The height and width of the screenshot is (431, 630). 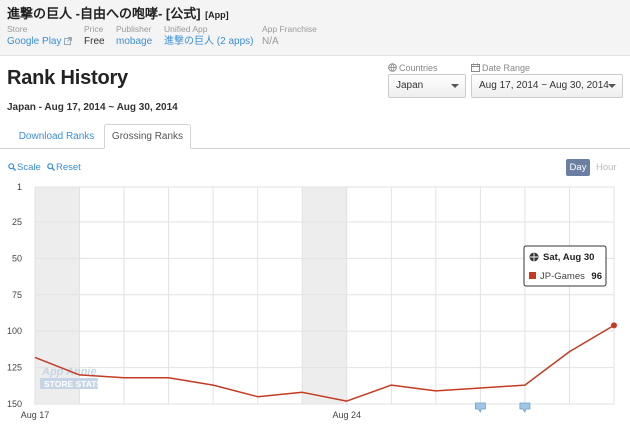 What do you see at coordinates (67, 78) in the screenshot?
I see `page-title: Rank History` at bounding box center [67, 78].